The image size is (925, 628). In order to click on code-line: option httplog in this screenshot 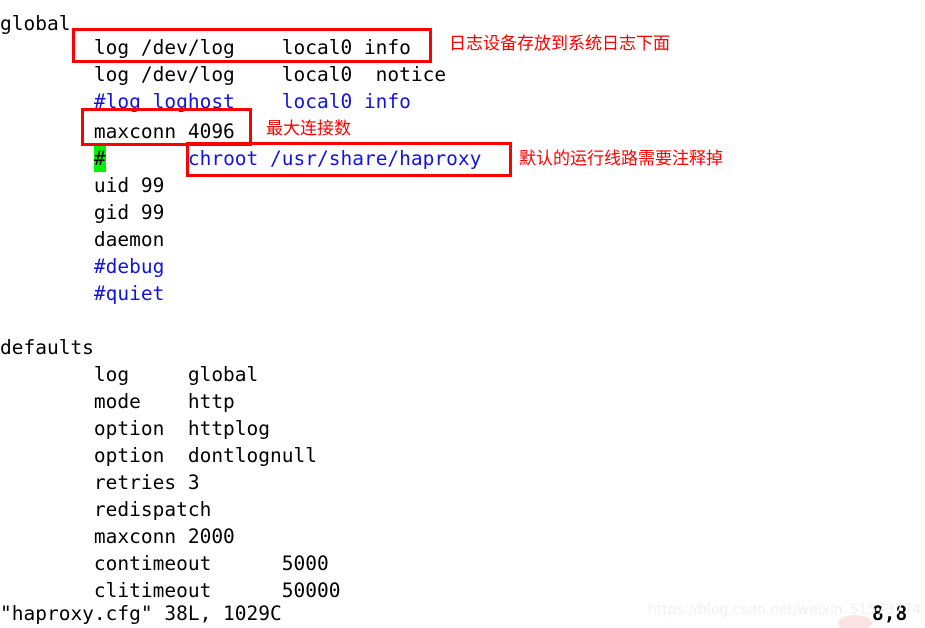, I will do `click(135, 428)`.